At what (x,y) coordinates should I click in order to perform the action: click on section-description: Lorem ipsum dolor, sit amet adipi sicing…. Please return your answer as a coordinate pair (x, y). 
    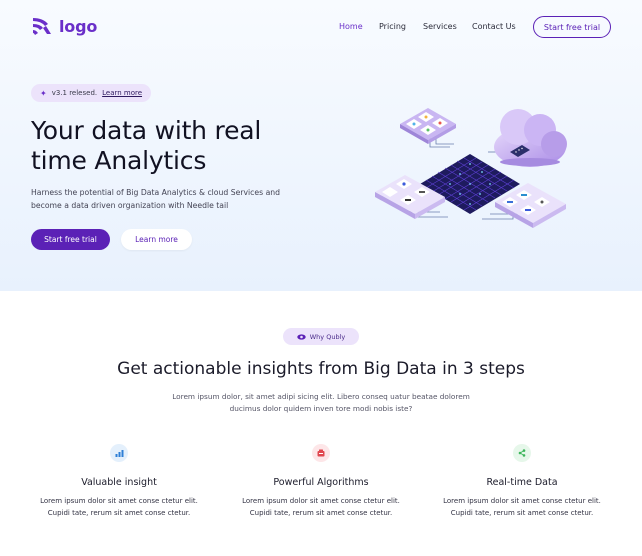
    Looking at the image, I should click on (321, 403).